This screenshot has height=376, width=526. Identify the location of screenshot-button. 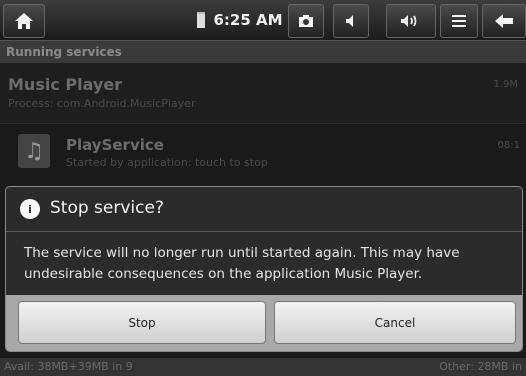
(306, 21).